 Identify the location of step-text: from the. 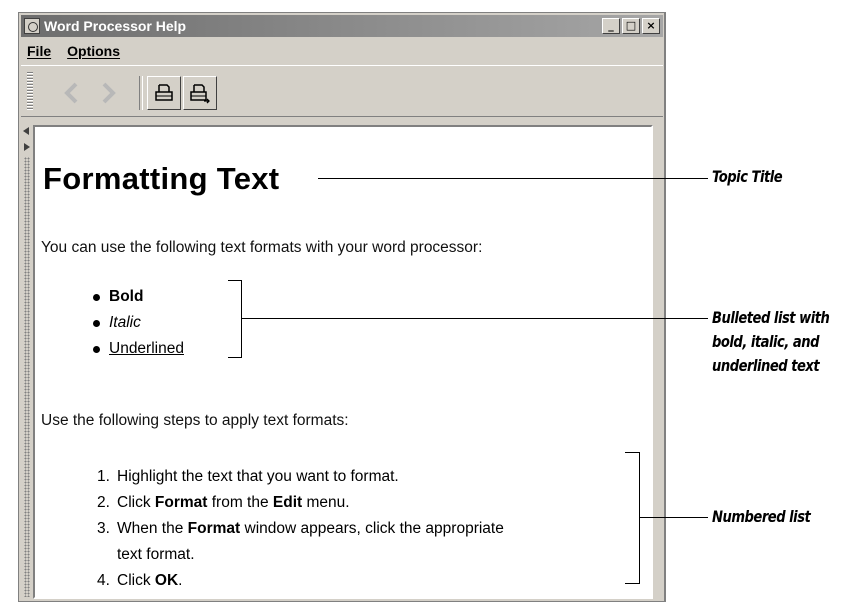
(240, 502).